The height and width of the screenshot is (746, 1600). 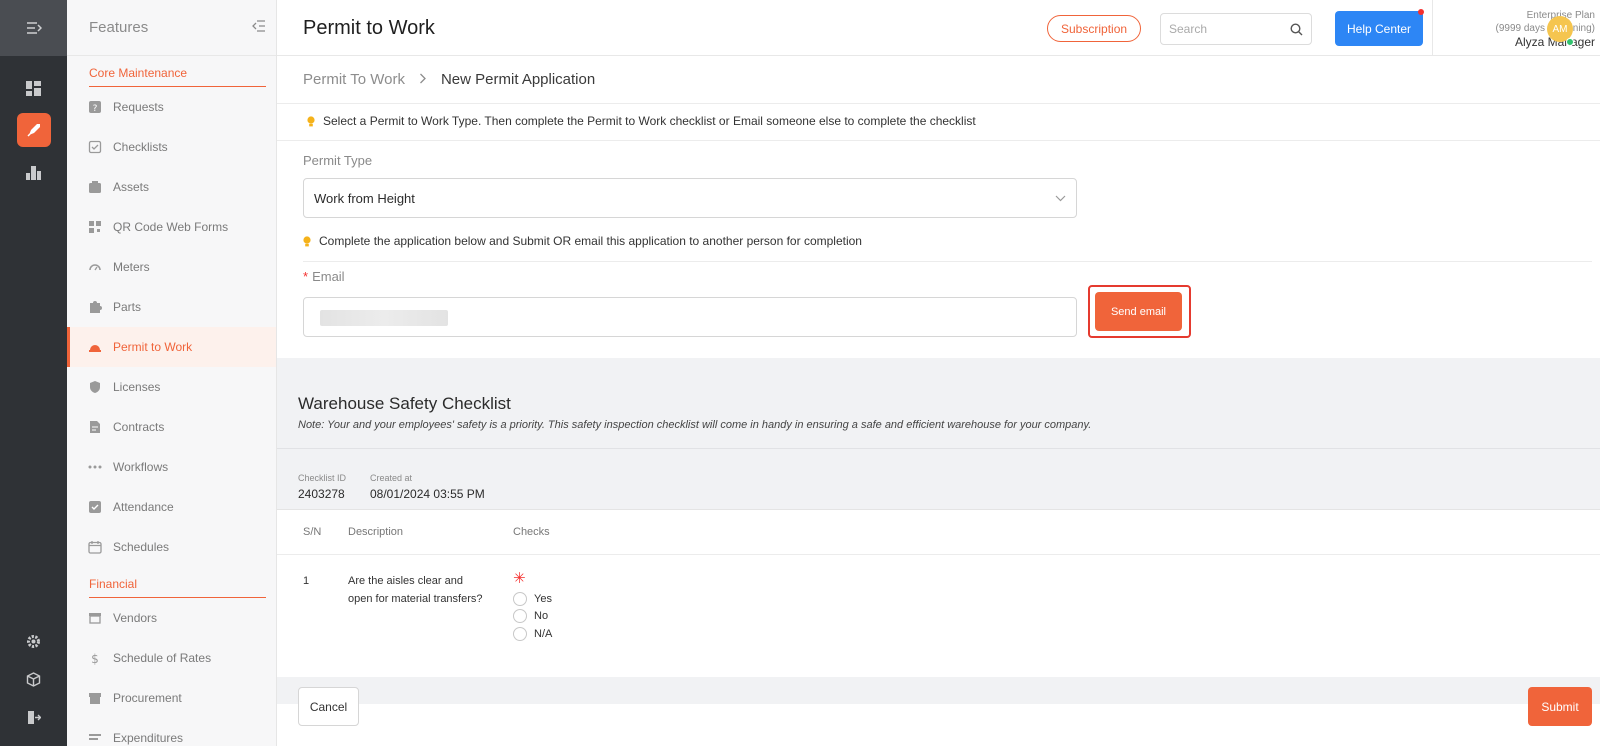 What do you see at coordinates (354, 79) in the screenshot?
I see `breadcrumb-parent: Permit To Work` at bounding box center [354, 79].